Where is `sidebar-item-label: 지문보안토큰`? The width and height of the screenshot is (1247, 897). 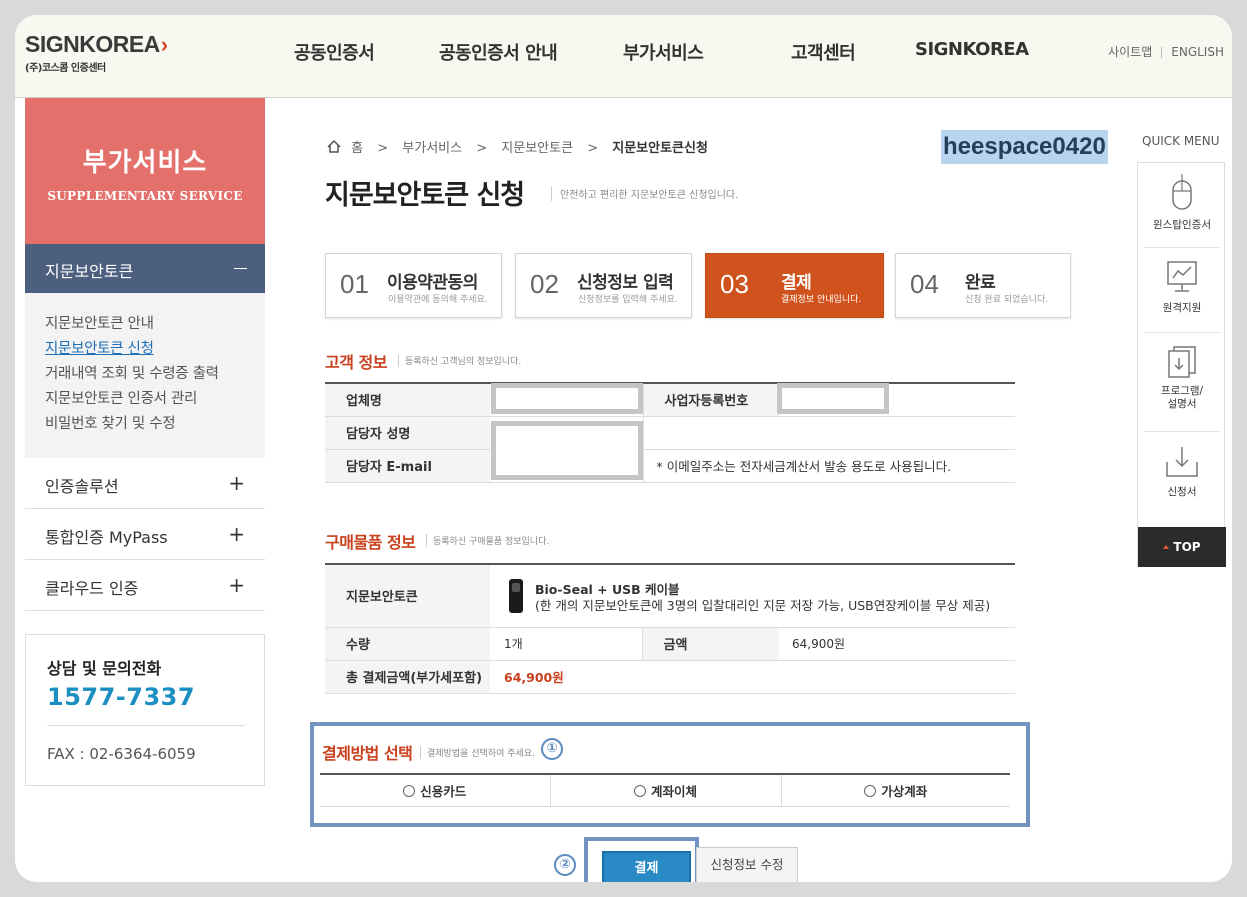 sidebar-item-label: 지문보안토큰 is located at coordinates (89, 271).